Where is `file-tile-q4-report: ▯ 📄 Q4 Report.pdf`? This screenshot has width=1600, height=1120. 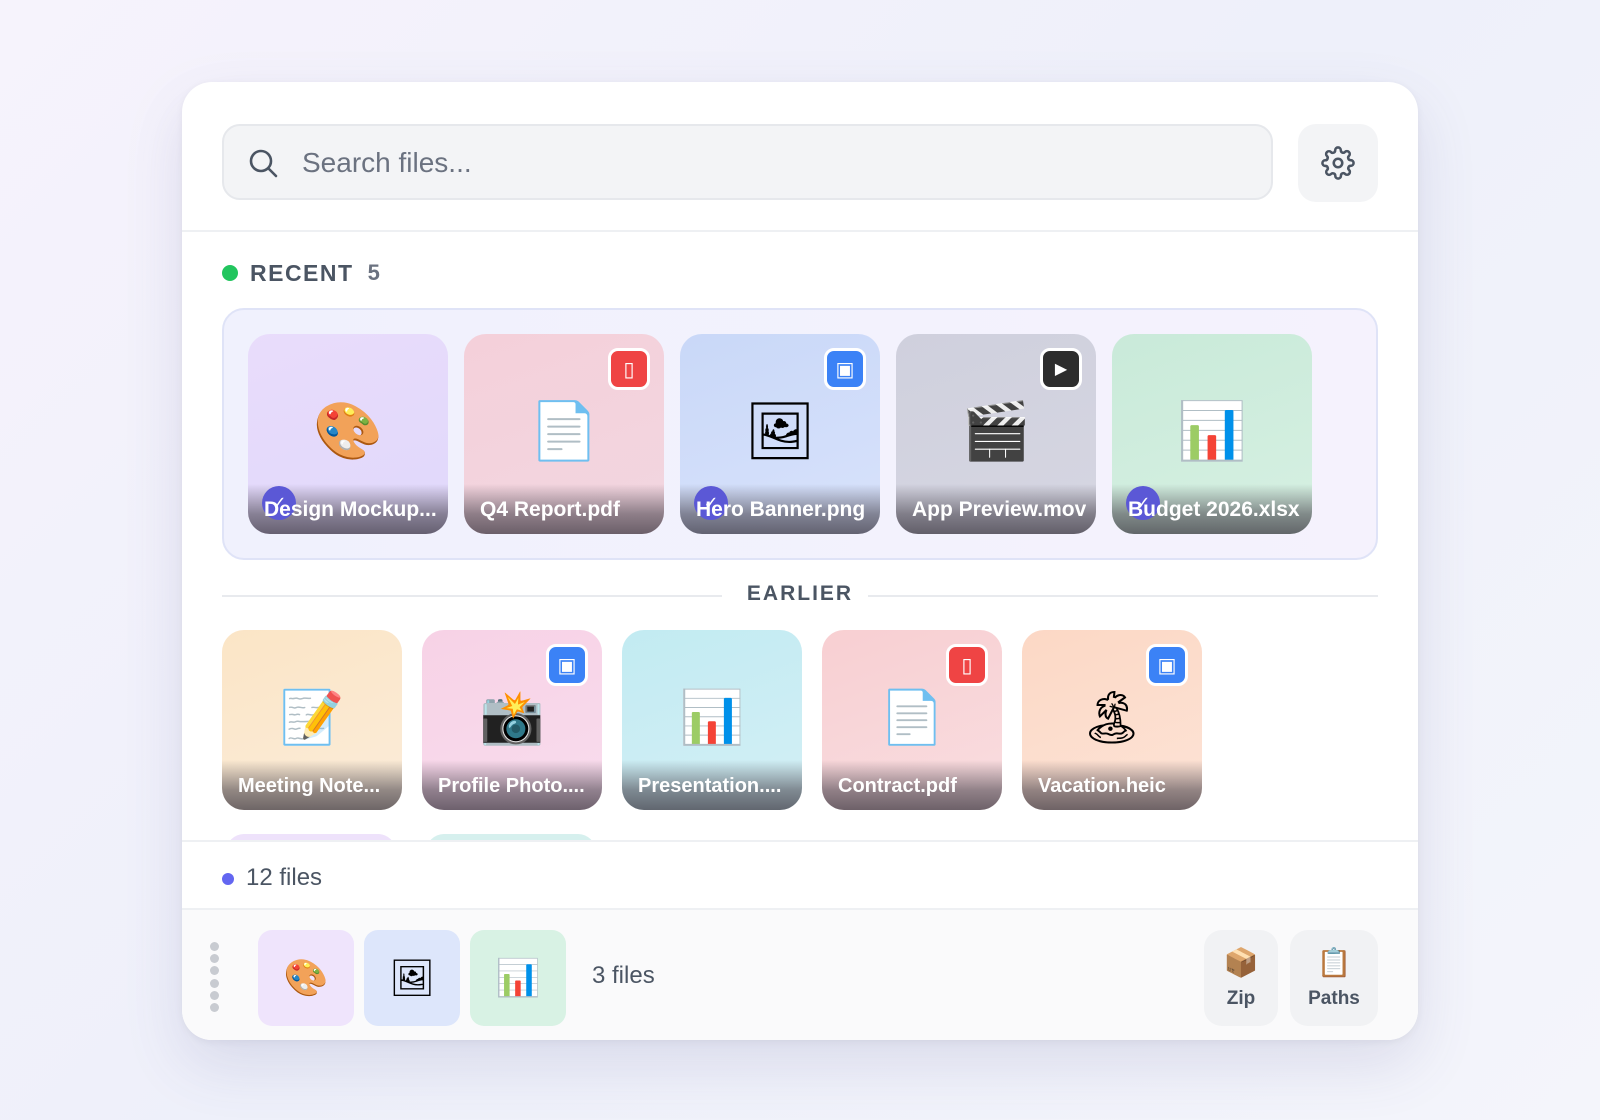
file-tile-q4-report: ▯ 📄 Q4 Report.pdf is located at coordinates (564, 434).